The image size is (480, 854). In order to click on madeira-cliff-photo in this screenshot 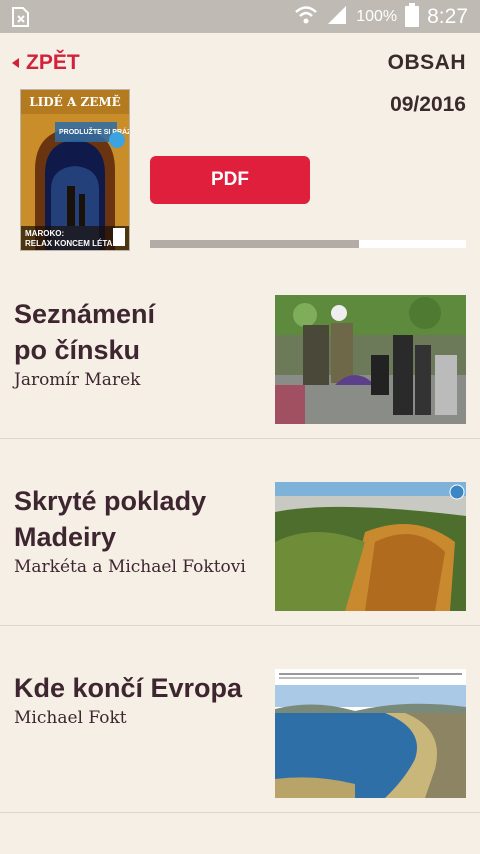, I will do `click(370, 546)`.